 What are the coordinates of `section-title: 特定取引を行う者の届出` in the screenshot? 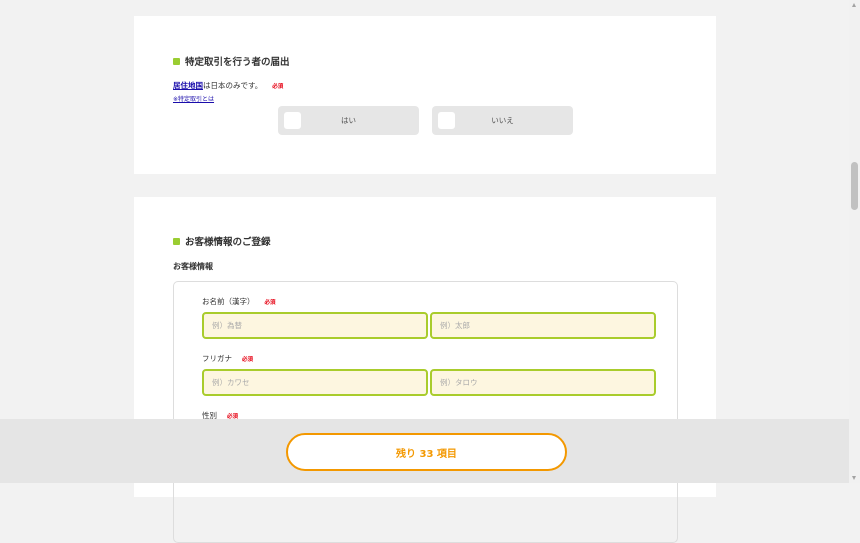 It's located at (231, 61).